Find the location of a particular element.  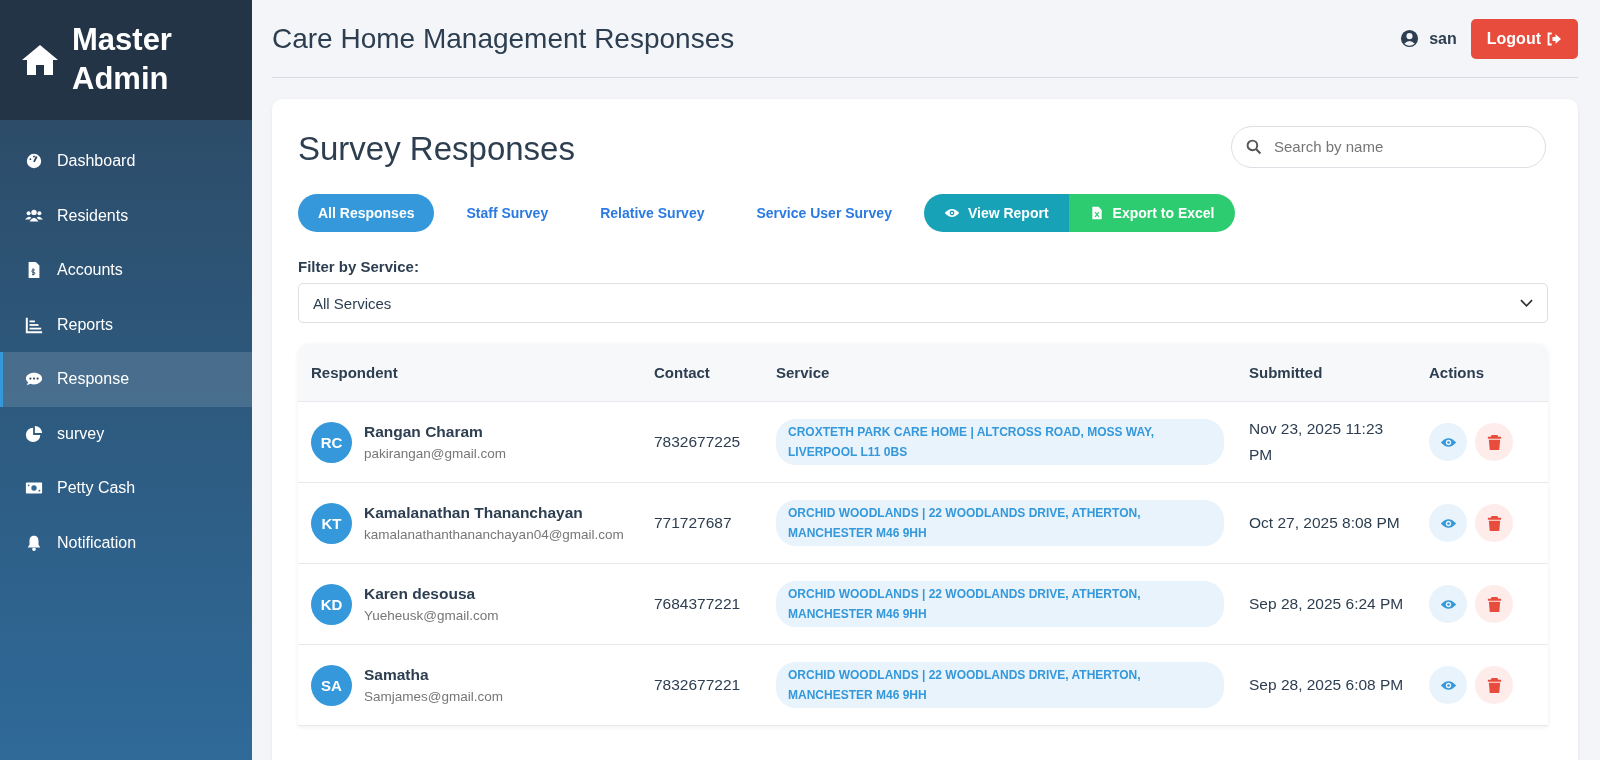

sidebar-item: Notification is located at coordinates (126, 542).